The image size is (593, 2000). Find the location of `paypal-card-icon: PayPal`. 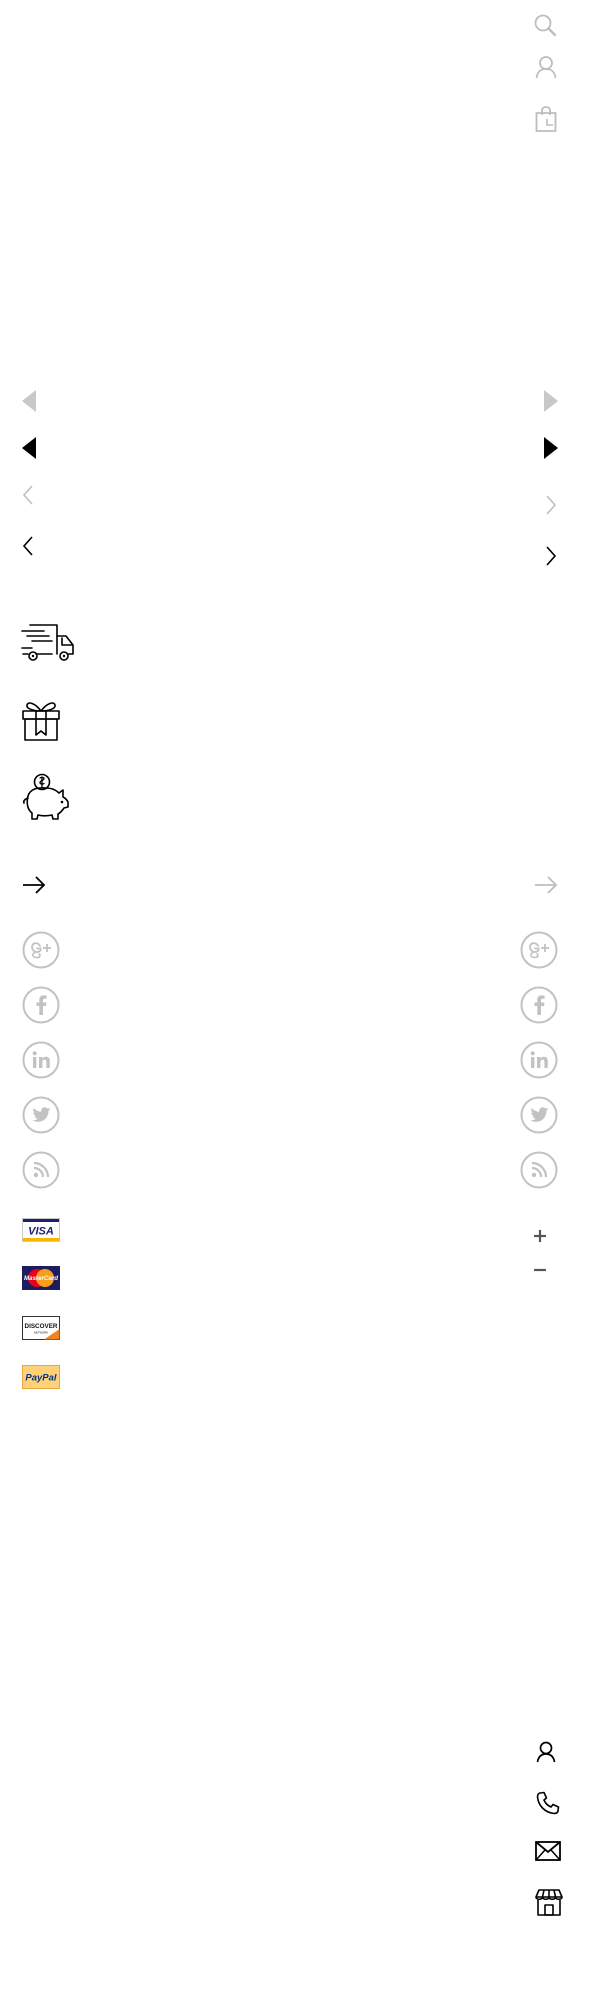

paypal-card-icon: PayPal is located at coordinates (41, 1377).